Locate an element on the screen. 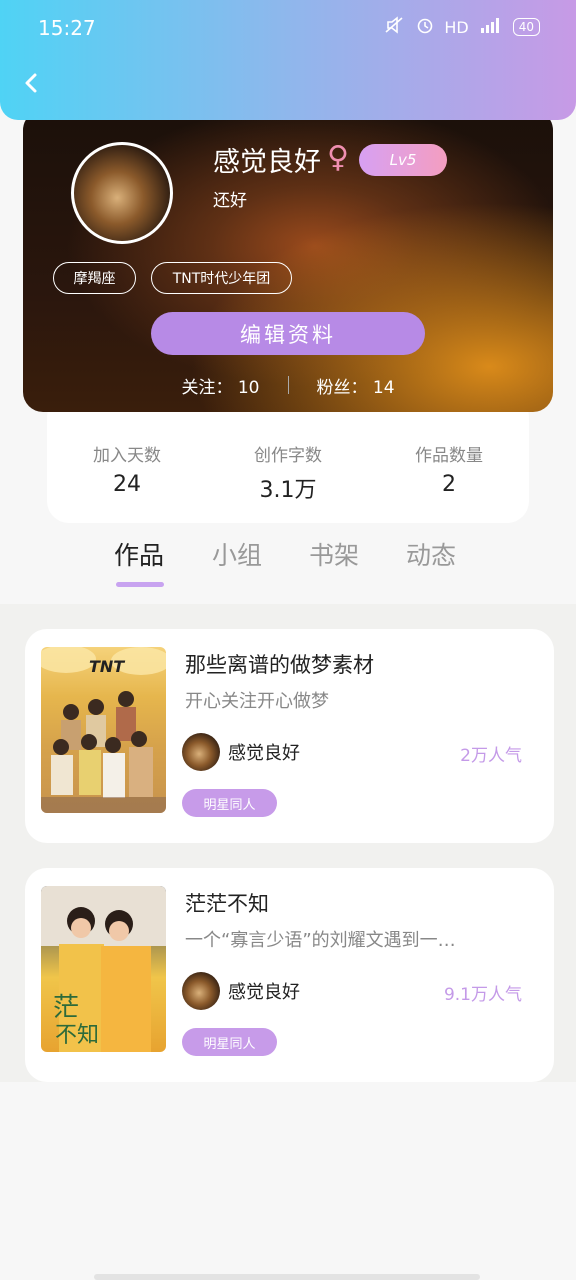 The width and height of the screenshot is (576, 1280). stat-word-count: 创作字数 3.1万 is located at coordinates (288, 472).